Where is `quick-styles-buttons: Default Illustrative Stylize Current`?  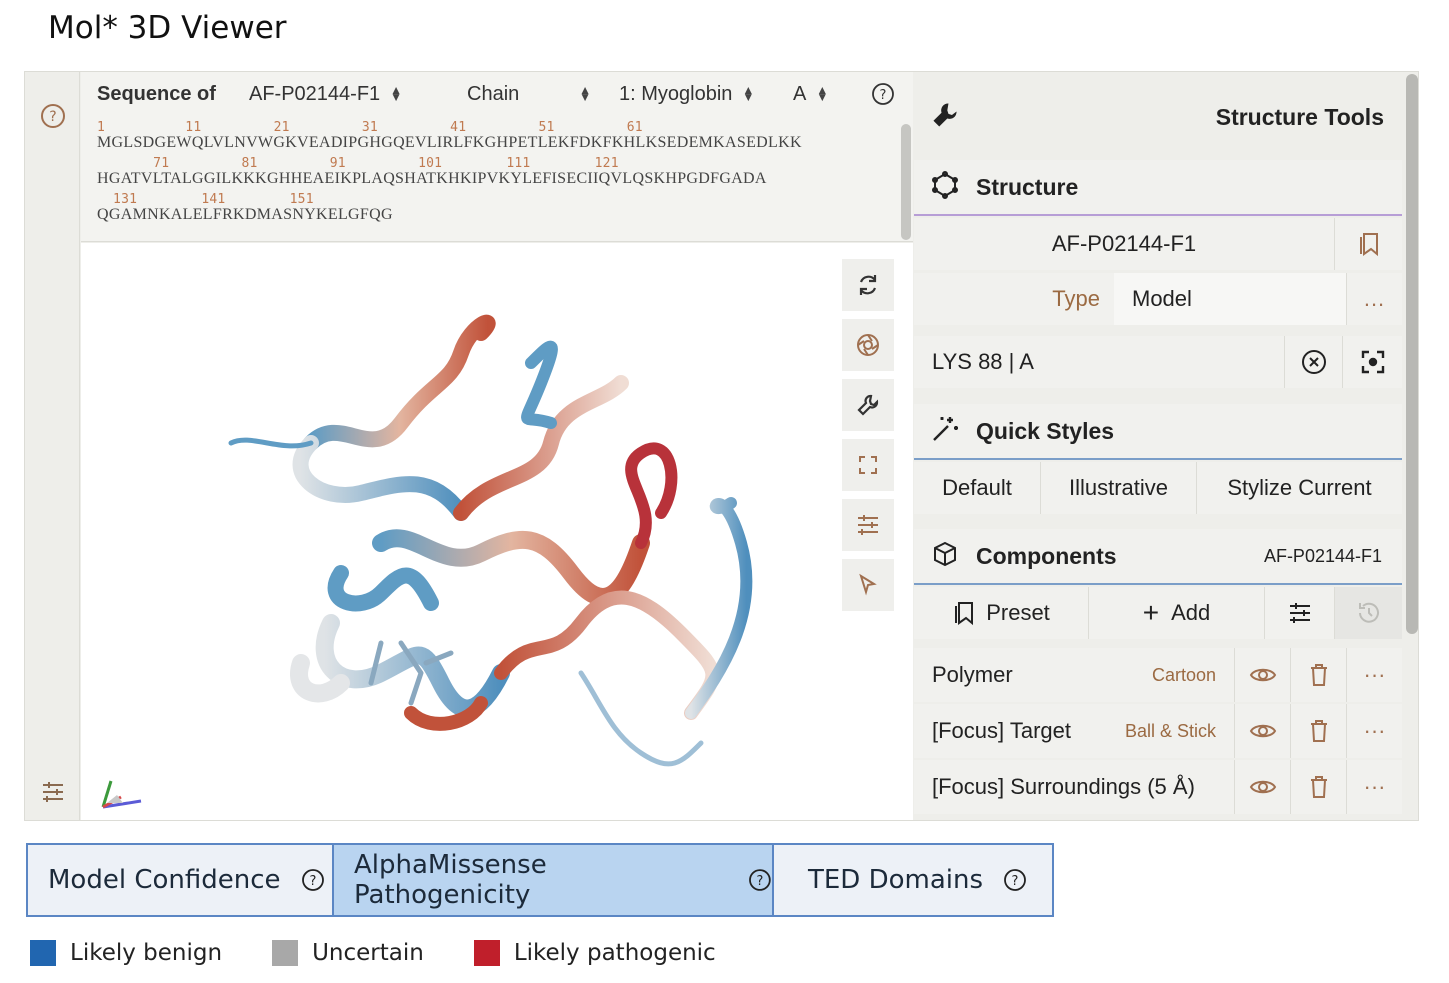
quick-styles-buttons: Default Illustrative Stylize Current is located at coordinates (1158, 488).